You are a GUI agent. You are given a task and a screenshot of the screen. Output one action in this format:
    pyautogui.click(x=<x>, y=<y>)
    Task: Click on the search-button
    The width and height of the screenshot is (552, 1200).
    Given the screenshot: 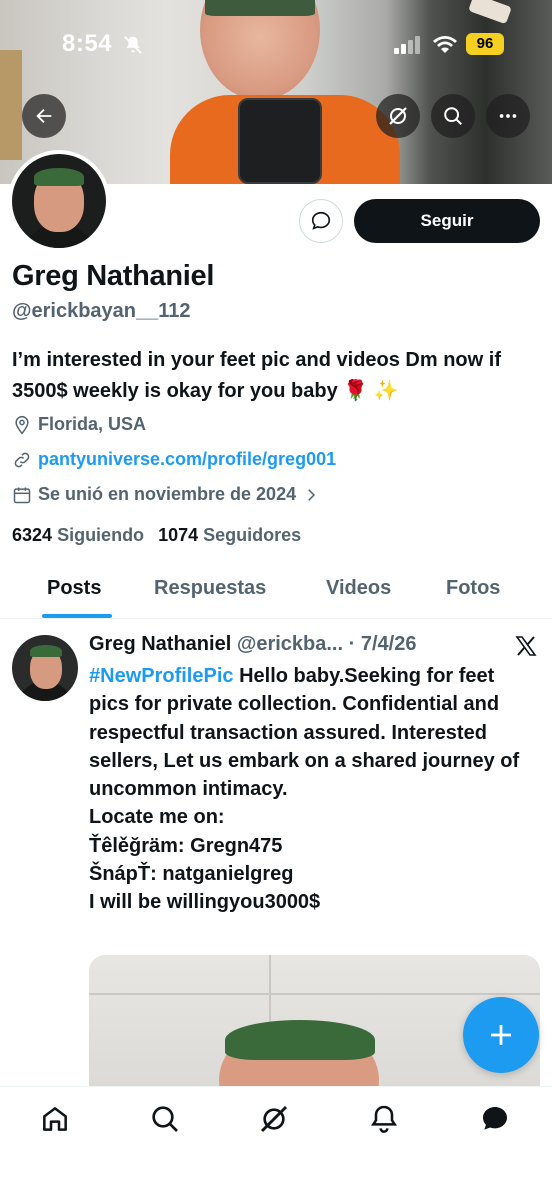 What is the action you would take?
    pyautogui.click(x=453, y=116)
    